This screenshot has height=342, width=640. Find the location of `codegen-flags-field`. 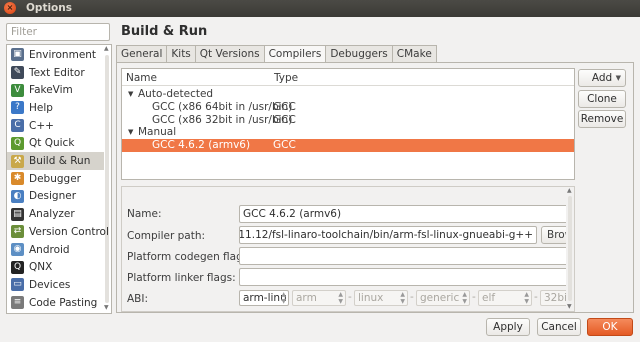

codegen-flags-field is located at coordinates (406, 256).